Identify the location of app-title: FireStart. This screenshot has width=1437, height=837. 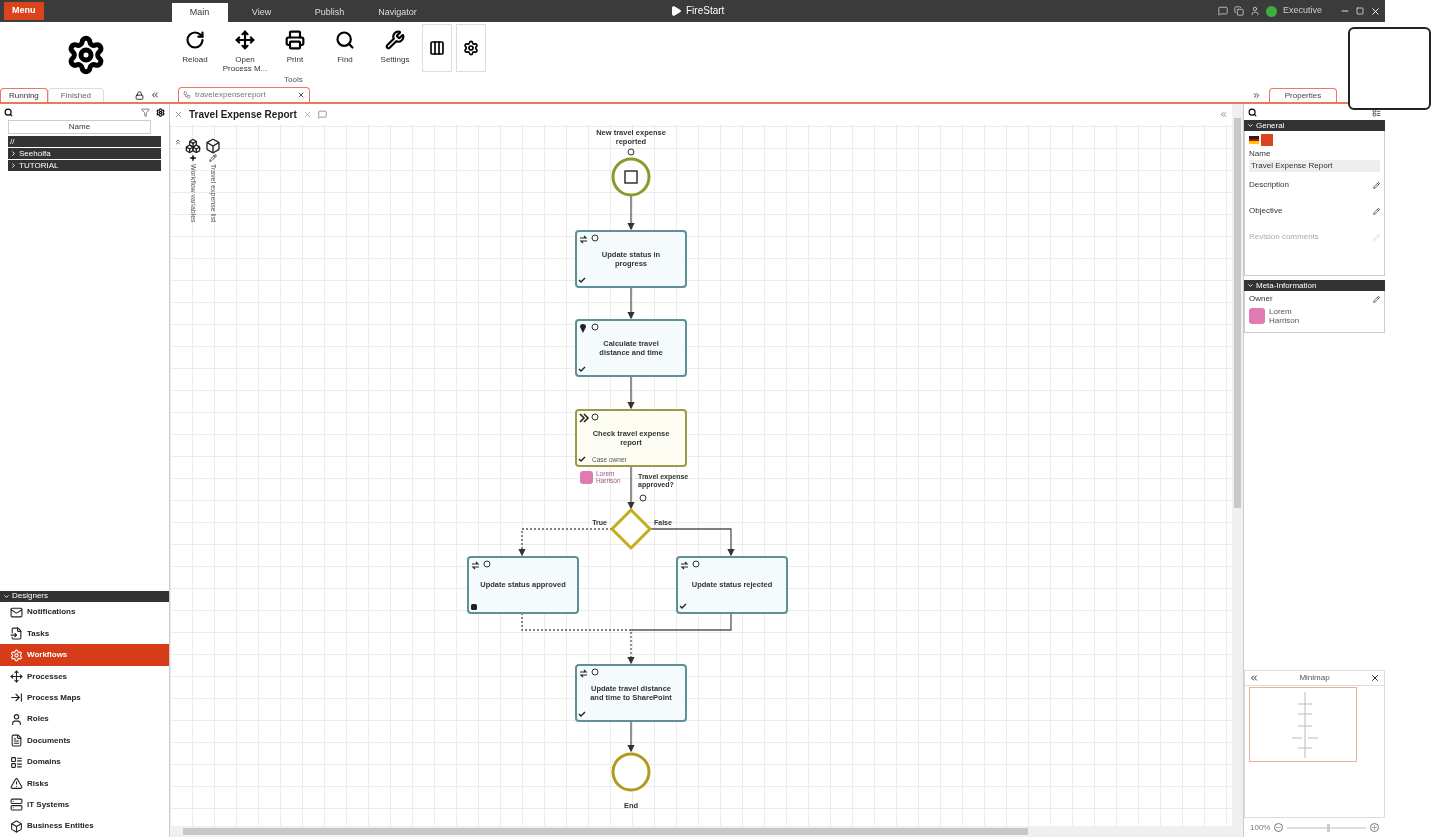
(705, 11).